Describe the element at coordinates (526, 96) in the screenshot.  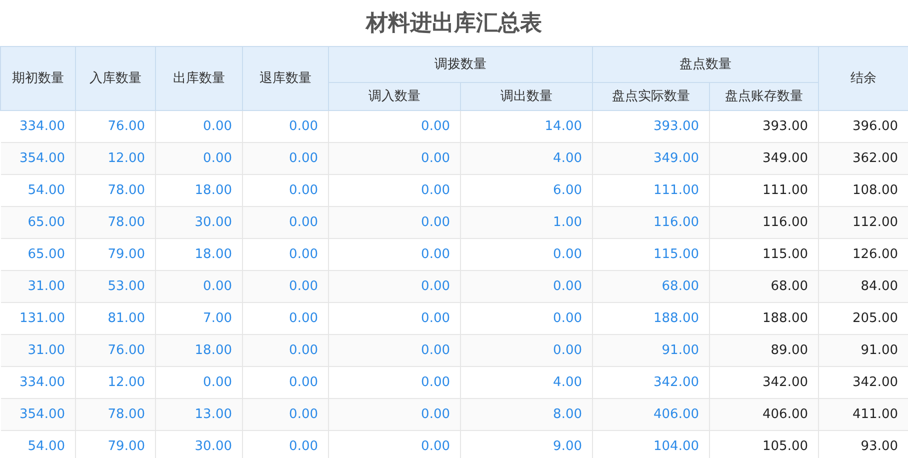
I see `column-header: 调出数量` at that location.